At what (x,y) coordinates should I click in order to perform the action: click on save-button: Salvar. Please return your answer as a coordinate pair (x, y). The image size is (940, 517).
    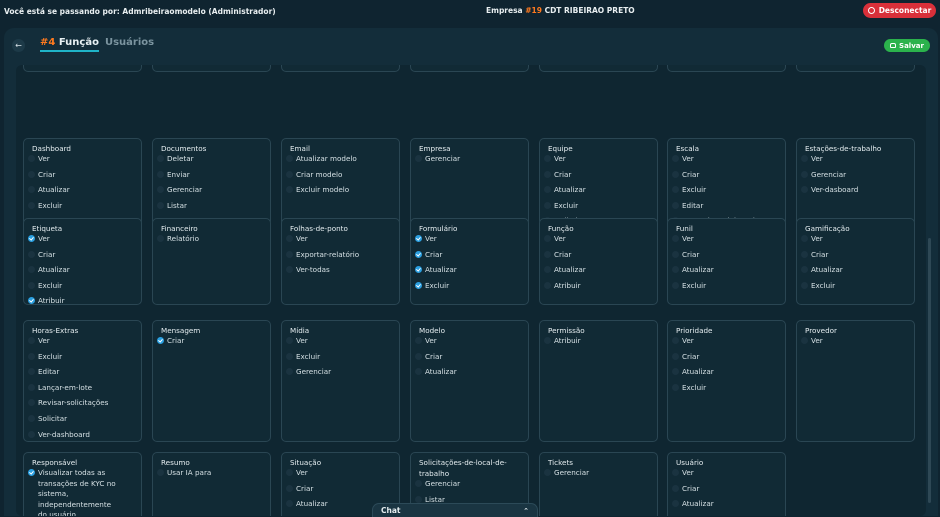
    Looking at the image, I should click on (907, 45).